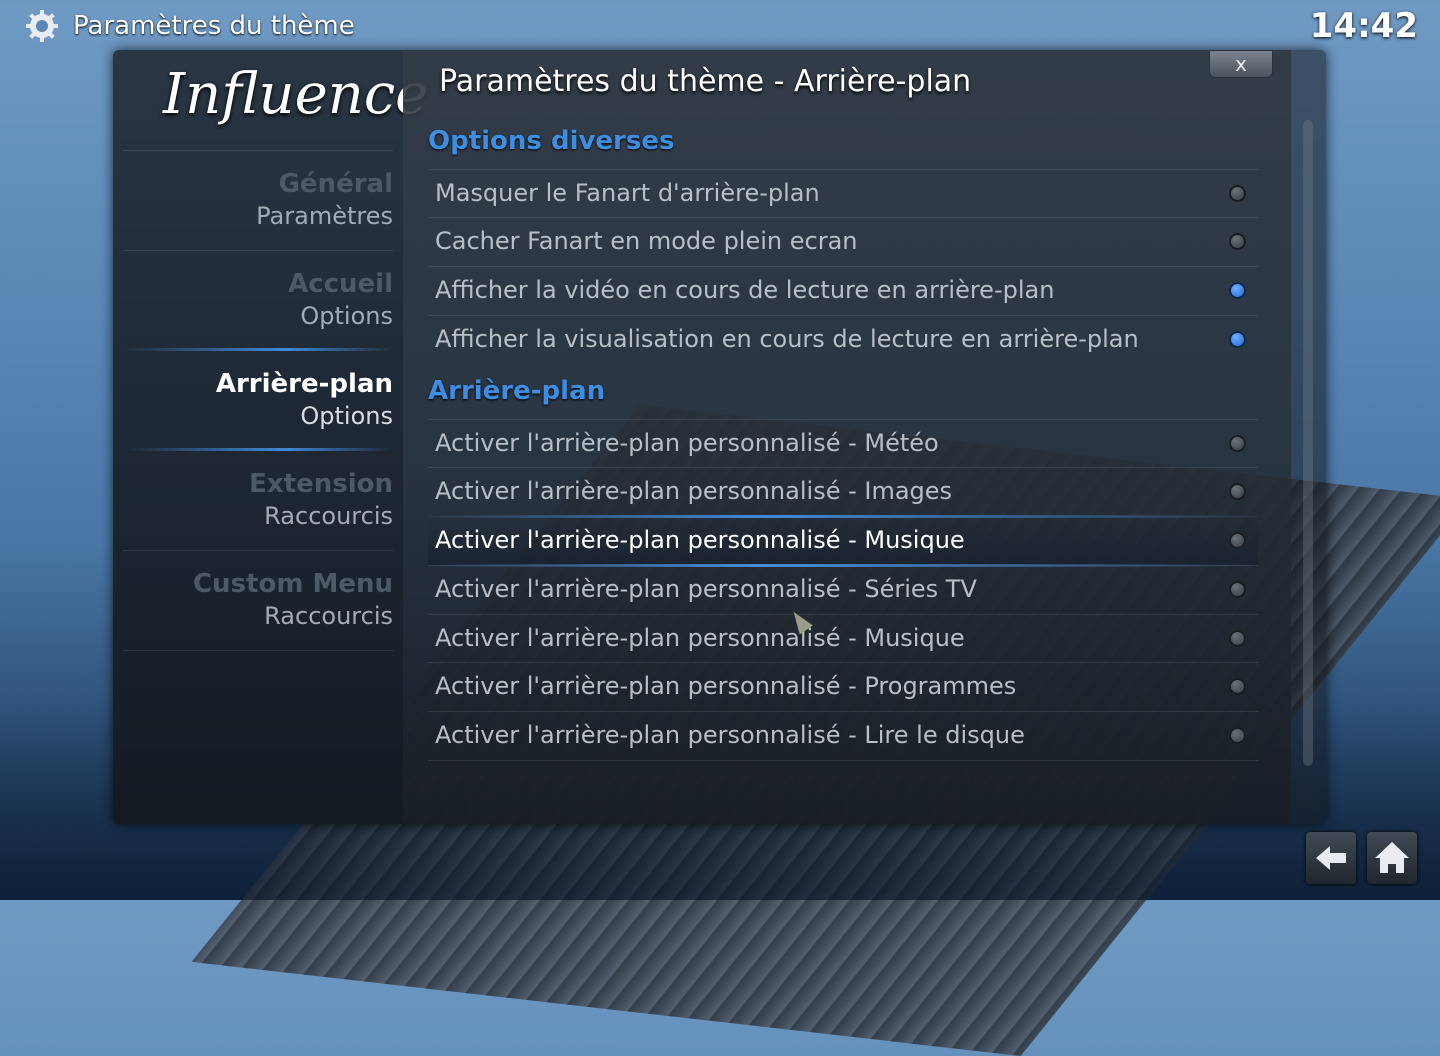 This screenshot has width=1440, height=1056. I want to click on setting-row: Masquer le Fanart d'arrière-plan, so click(843, 193).